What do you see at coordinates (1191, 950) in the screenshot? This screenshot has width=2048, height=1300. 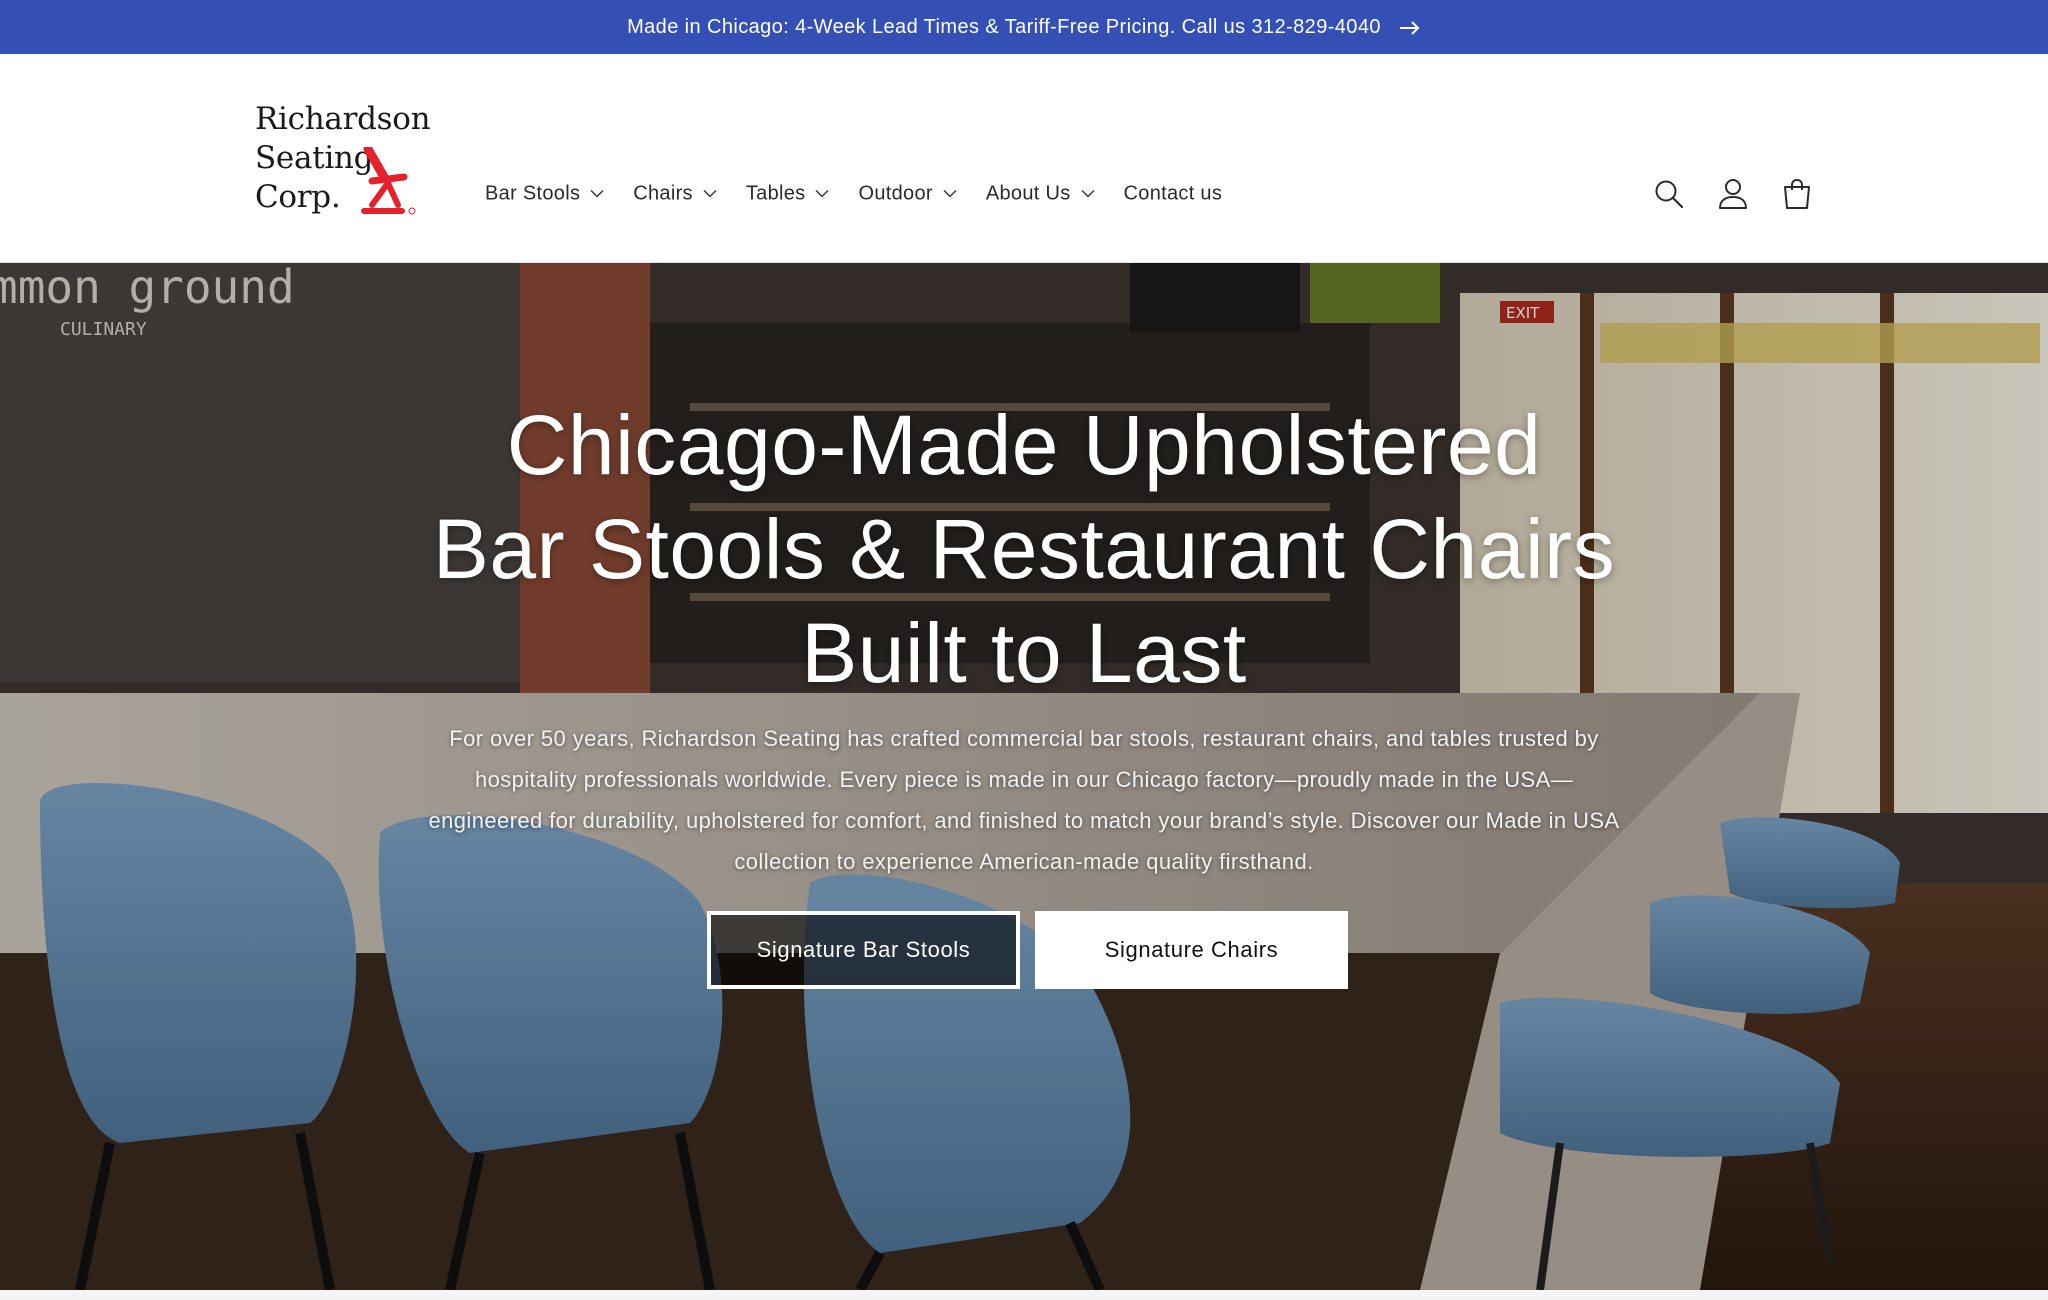 I see `signature-chairs-button: Signature Chairs` at bounding box center [1191, 950].